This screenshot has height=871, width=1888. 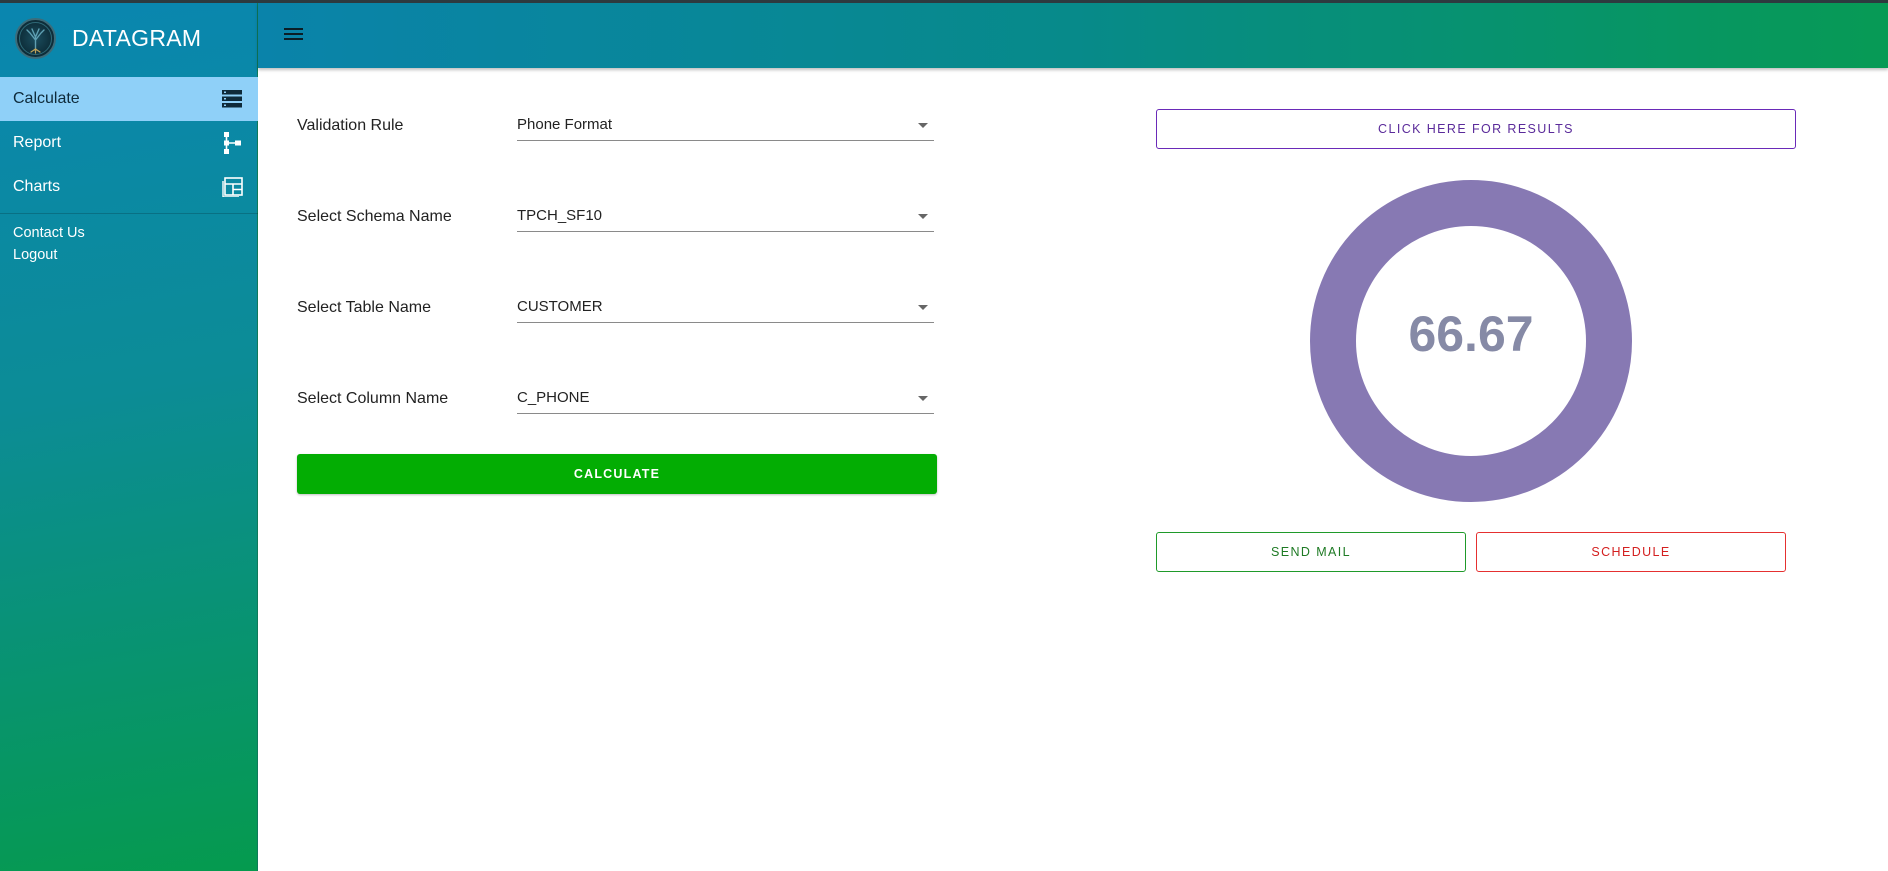 What do you see at coordinates (135, 255) in the screenshot?
I see `logout-link: Logout` at bounding box center [135, 255].